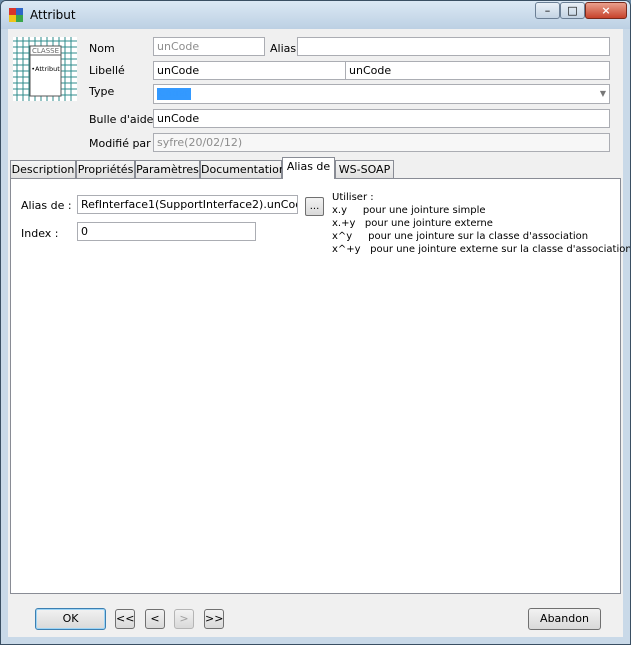 The width and height of the screenshot is (631, 645). I want to click on title-bar: Attribut – □ ×, so click(315, 15).